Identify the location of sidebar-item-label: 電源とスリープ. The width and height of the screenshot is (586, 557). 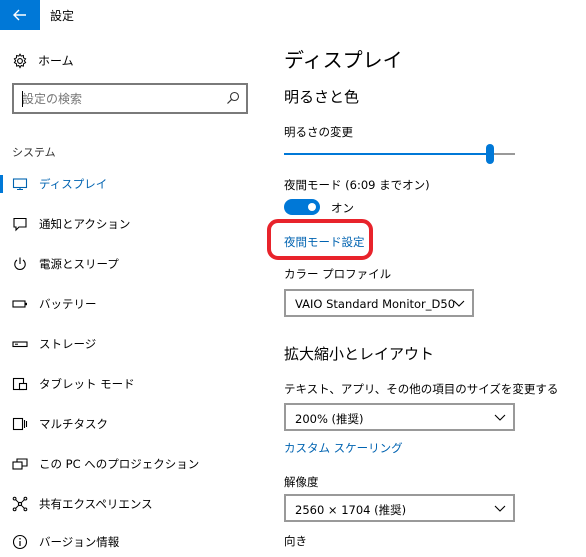
(79, 264).